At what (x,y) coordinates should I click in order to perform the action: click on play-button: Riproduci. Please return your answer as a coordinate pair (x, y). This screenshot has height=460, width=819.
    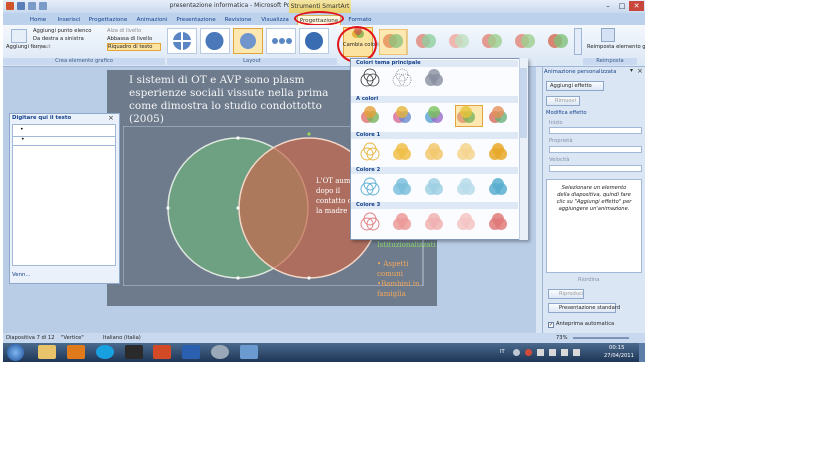
    Looking at the image, I should click on (566, 294).